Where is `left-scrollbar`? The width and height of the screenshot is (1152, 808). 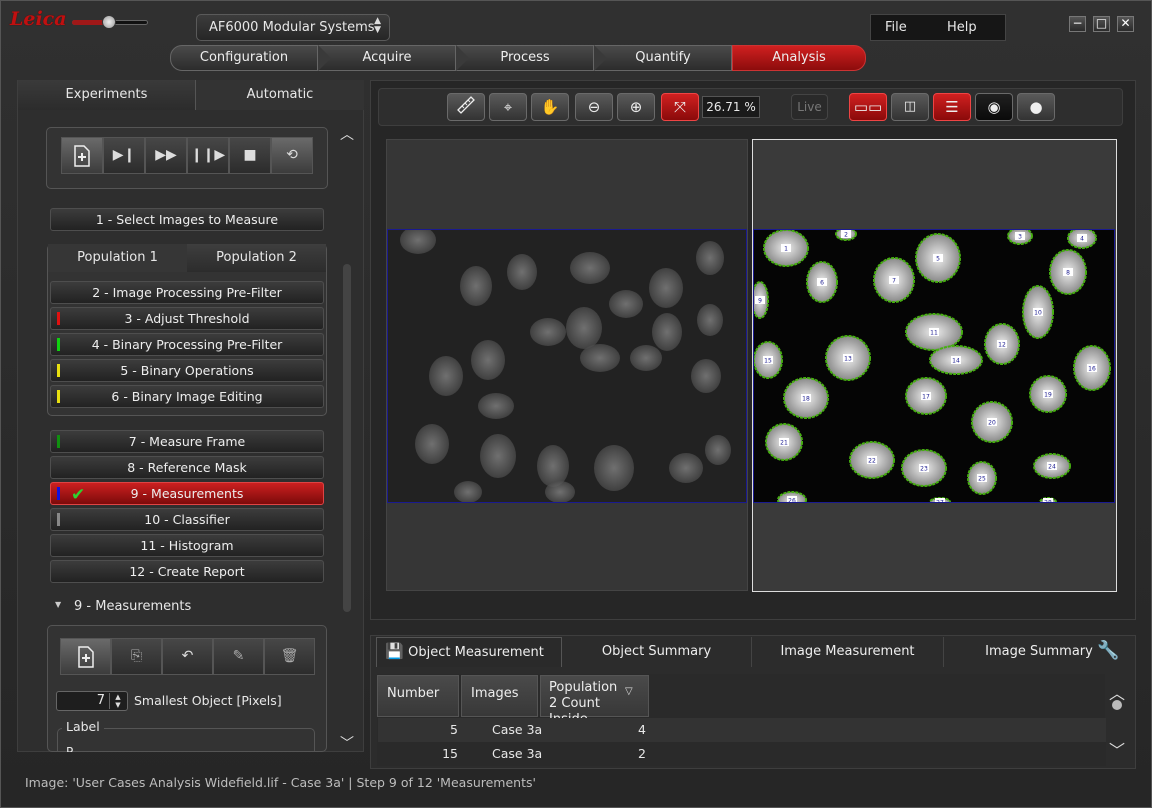
left-scrollbar is located at coordinates (347, 438).